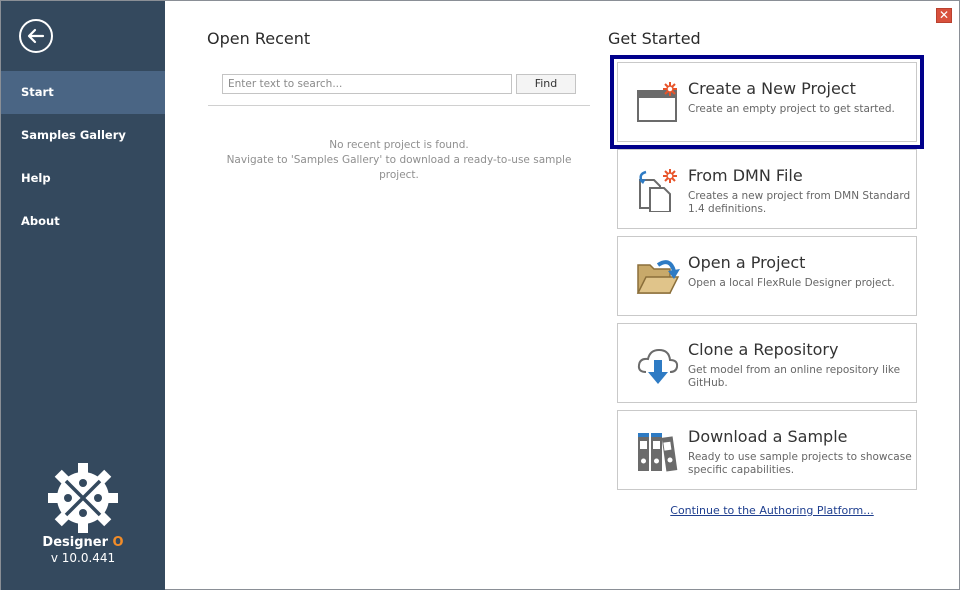  I want to click on sidebar-item-samples-gallery: Samples Gallery, so click(83, 135).